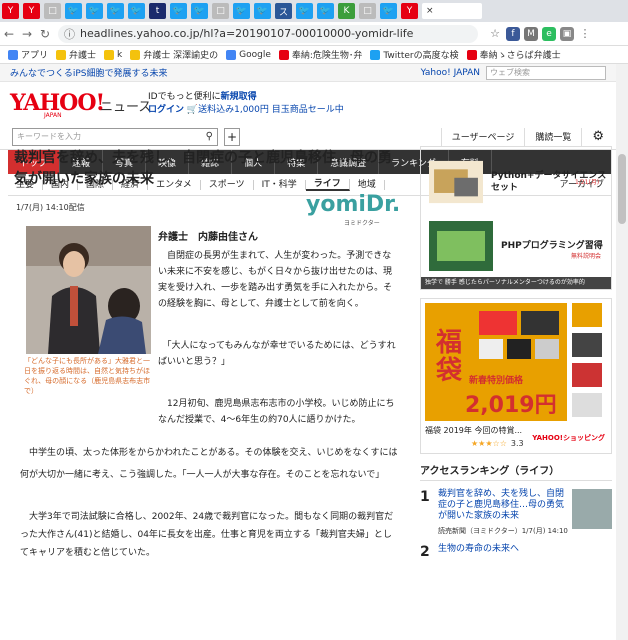 This screenshot has height=640, width=628. I want to click on rating-value: 3.3, so click(517, 443).